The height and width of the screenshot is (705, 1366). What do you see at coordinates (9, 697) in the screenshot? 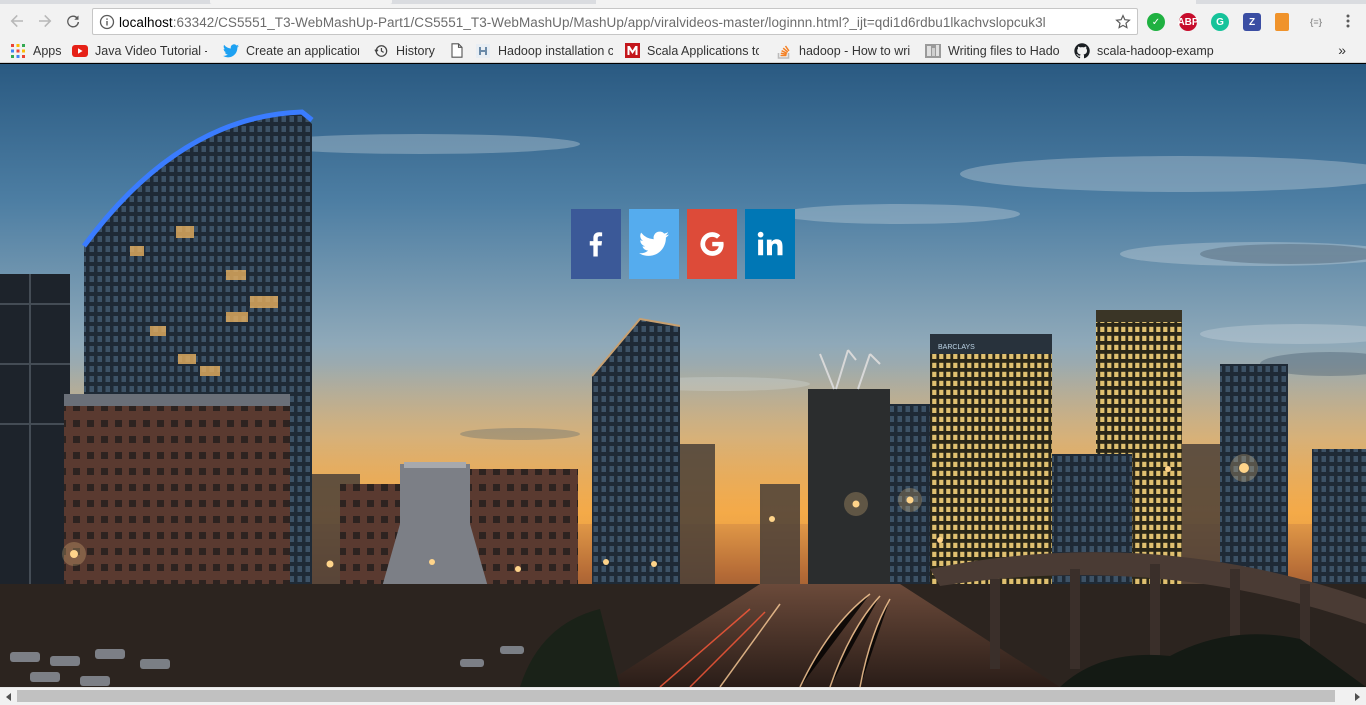
I see `scroll-left-icon` at bounding box center [9, 697].